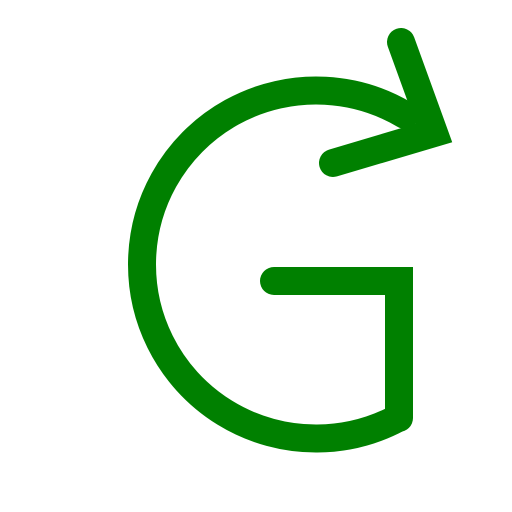 The width and height of the screenshot is (512, 512). What do you see at coordinates (336, 349) in the screenshot?
I see `g-crossbar` at bounding box center [336, 349].